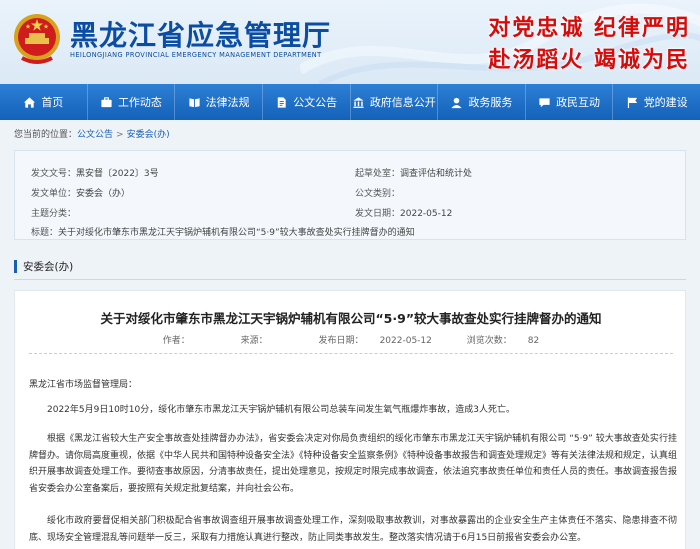 The width and height of the screenshot is (700, 549). What do you see at coordinates (426, 214) in the screenshot?
I see `info-value: 2022-05-12` at bounding box center [426, 214].